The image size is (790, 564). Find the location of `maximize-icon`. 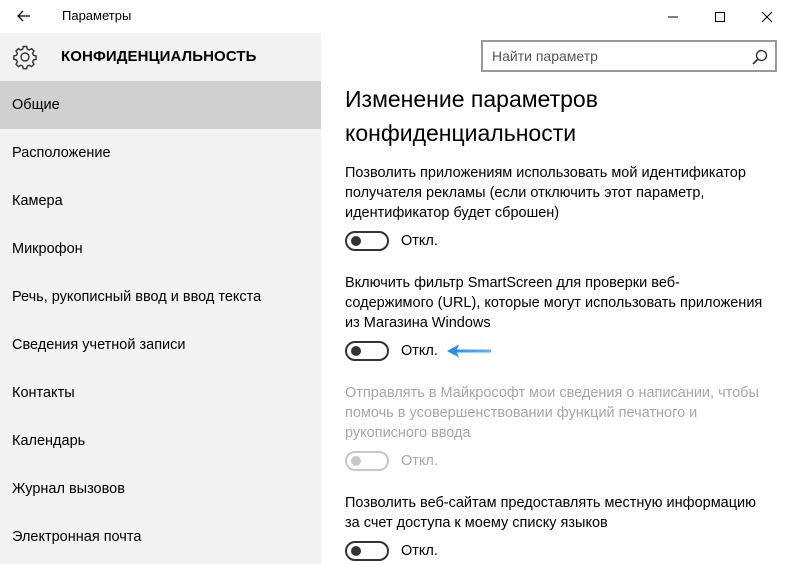

maximize-icon is located at coordinates (720, 16).